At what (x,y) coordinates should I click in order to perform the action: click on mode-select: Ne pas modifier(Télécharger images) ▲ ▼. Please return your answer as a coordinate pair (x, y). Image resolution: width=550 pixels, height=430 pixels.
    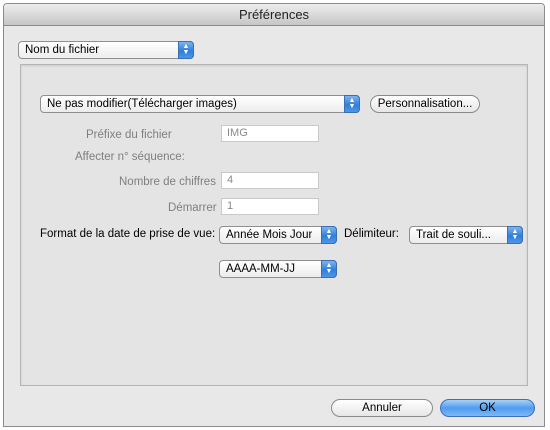
    Looking at the image, I should click on (200, 104).